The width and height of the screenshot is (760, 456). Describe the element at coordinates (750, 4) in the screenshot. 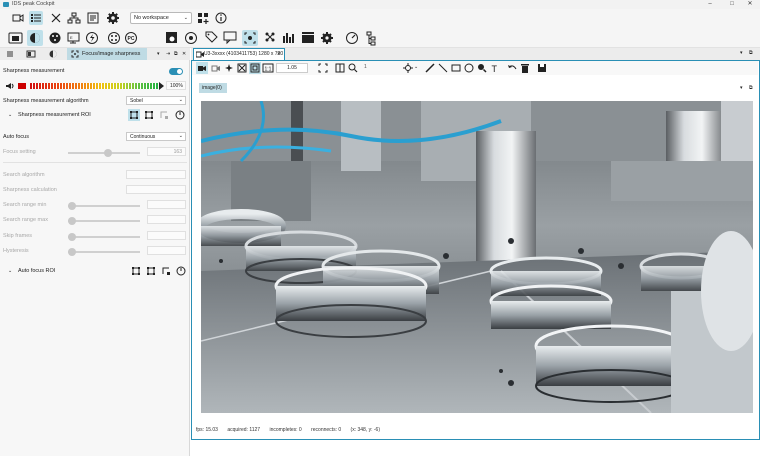

I see `close-window-button: ✕` at that location.